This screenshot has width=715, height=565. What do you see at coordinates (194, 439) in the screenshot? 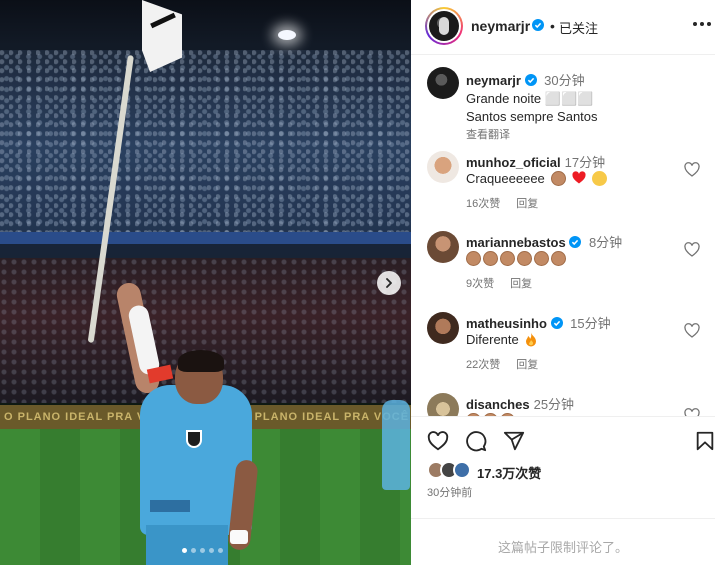
I see `club-crest` at bounding box center [194, 439].